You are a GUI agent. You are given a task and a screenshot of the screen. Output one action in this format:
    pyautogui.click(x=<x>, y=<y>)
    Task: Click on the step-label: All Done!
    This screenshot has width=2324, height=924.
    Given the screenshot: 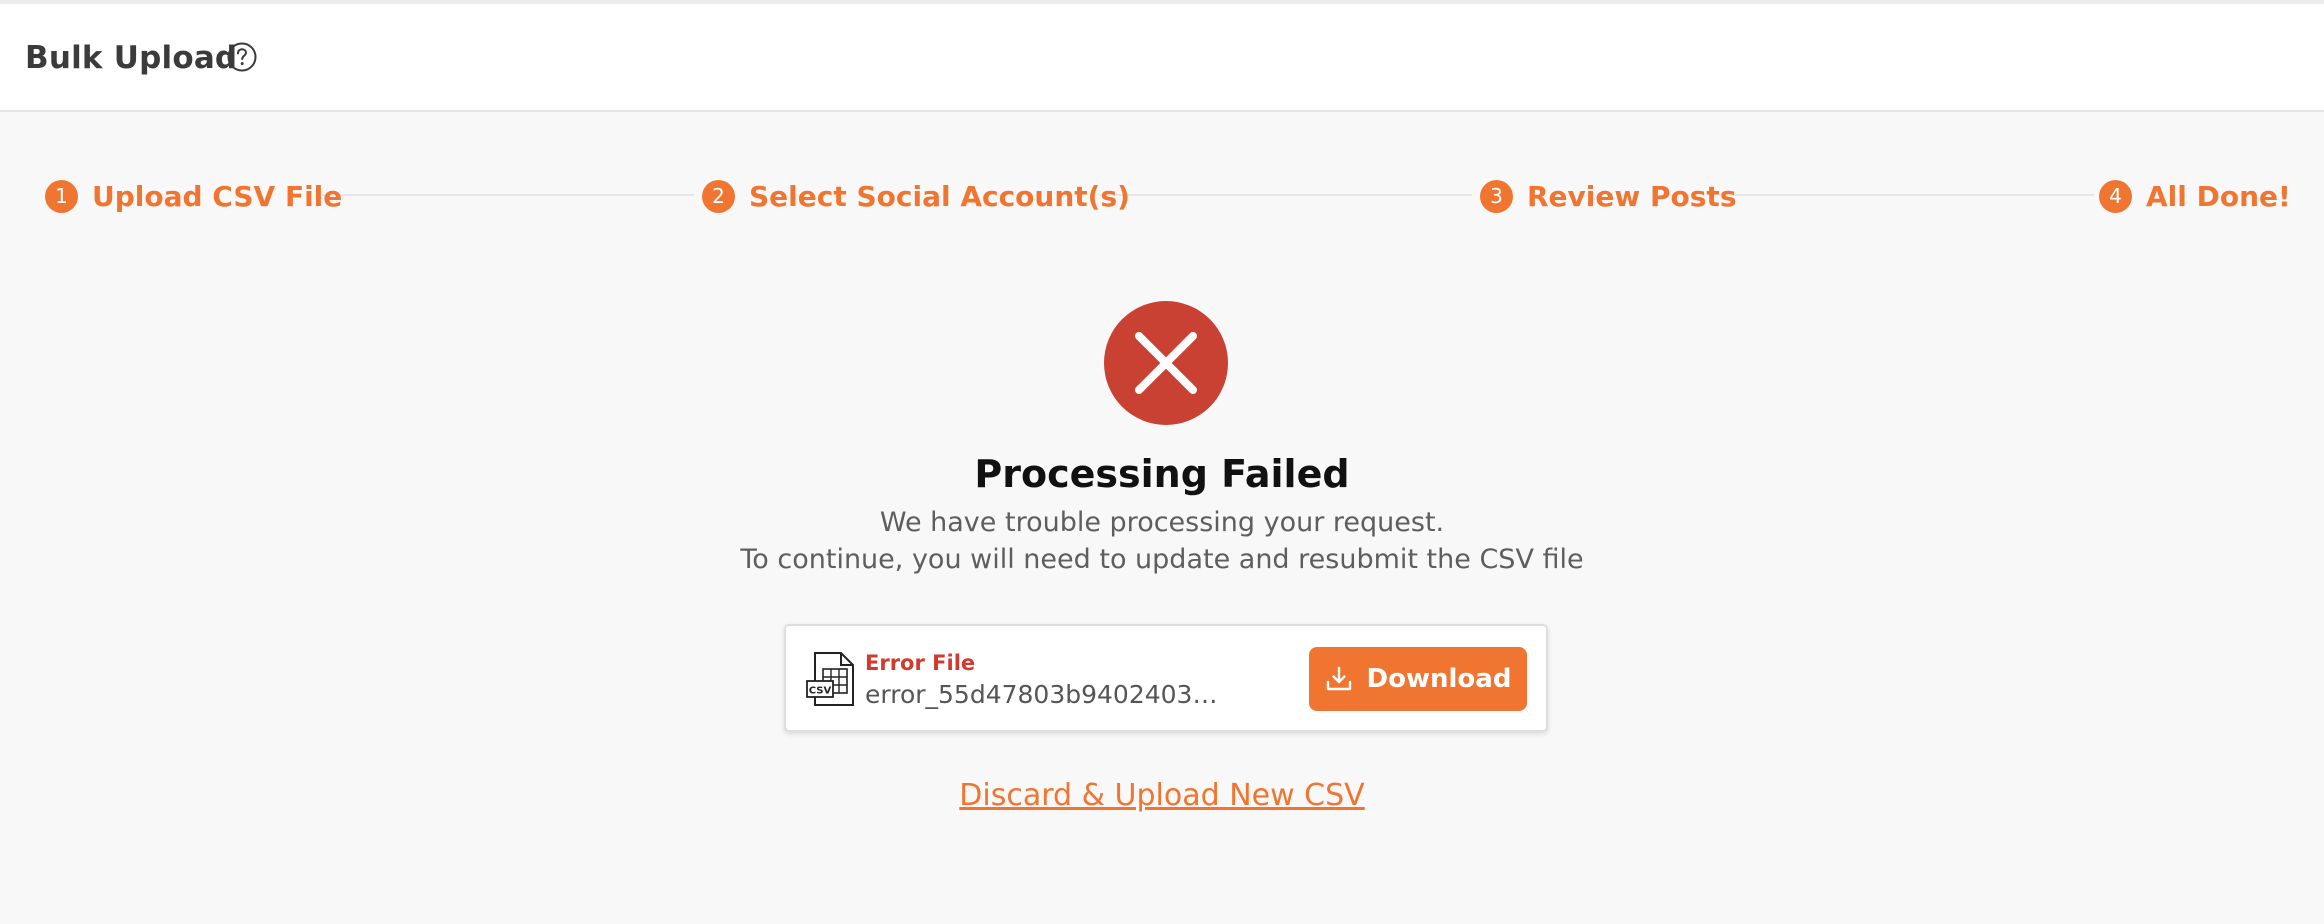 What is the action you would take?
    pyautogui.click(x=2218, y=196)
    